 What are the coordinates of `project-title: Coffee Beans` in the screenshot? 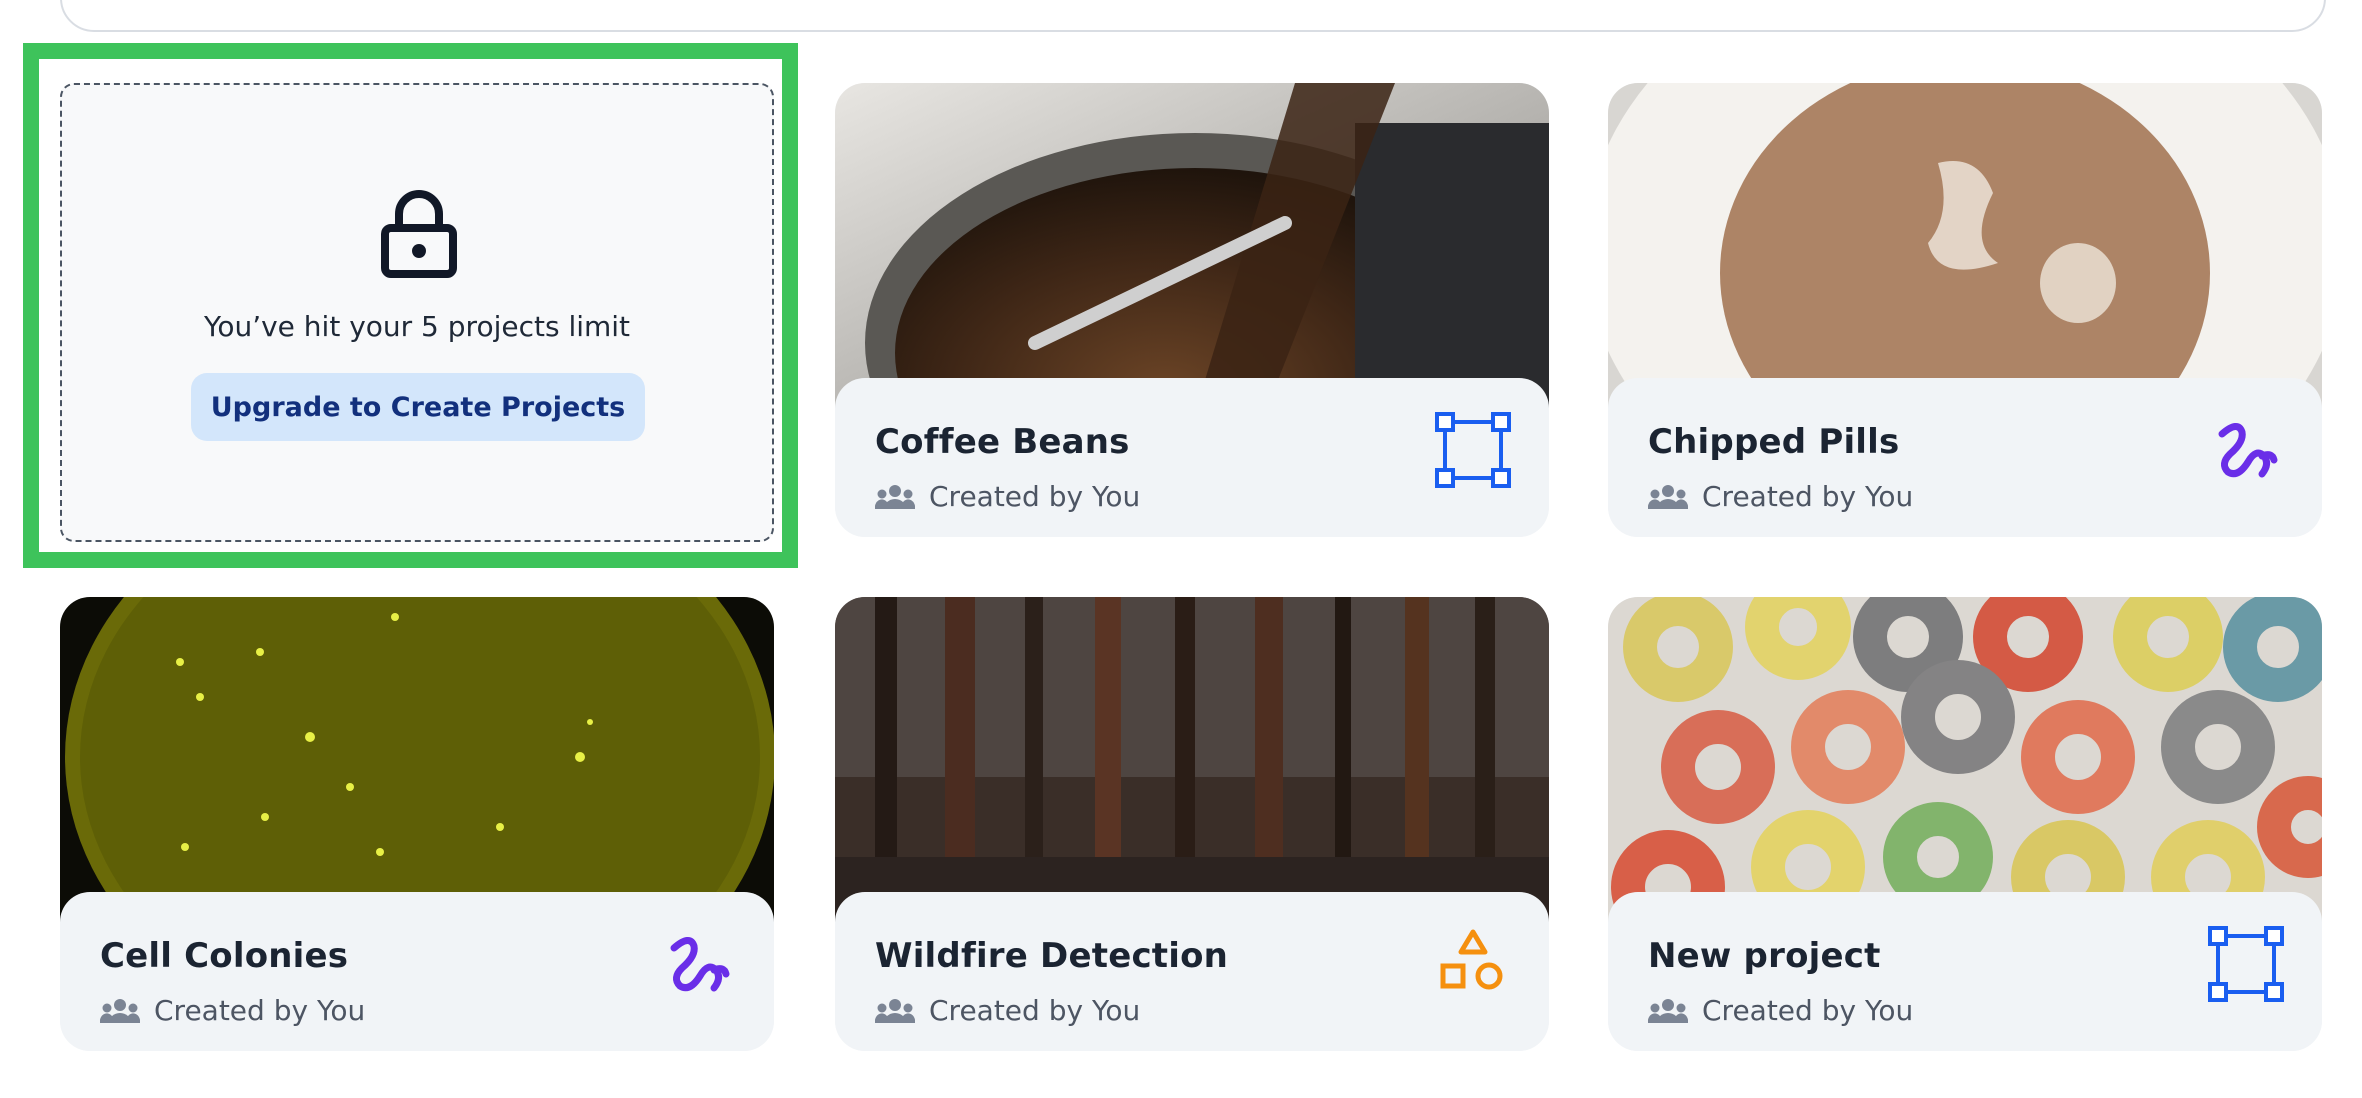 It's located at (1002, 442).